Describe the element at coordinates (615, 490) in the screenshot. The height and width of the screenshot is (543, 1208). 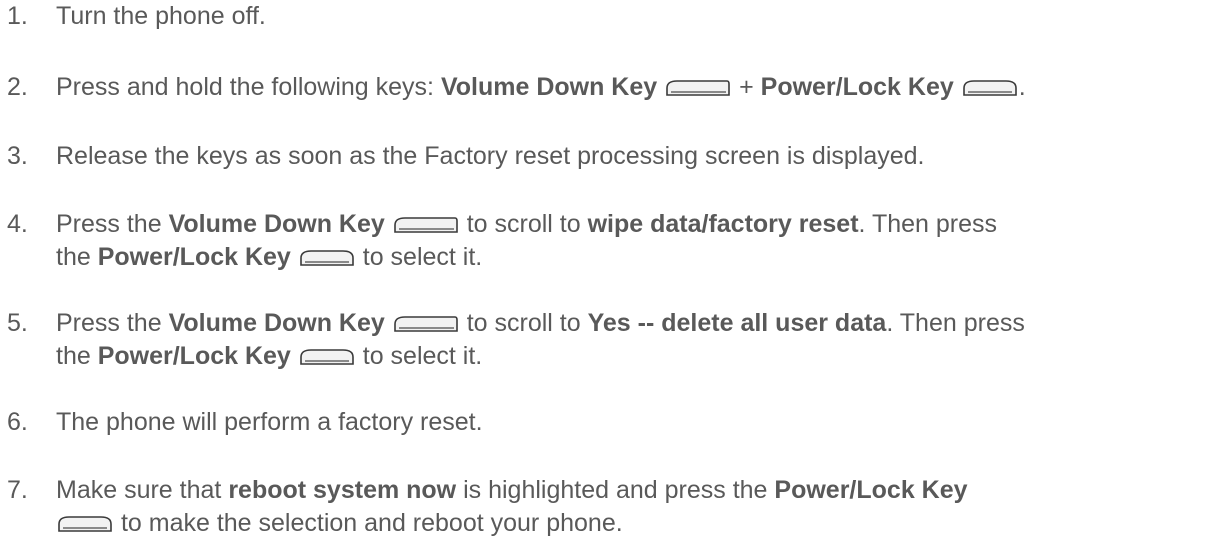
I see `step-text-segment: is highlighted and press the` at that location.